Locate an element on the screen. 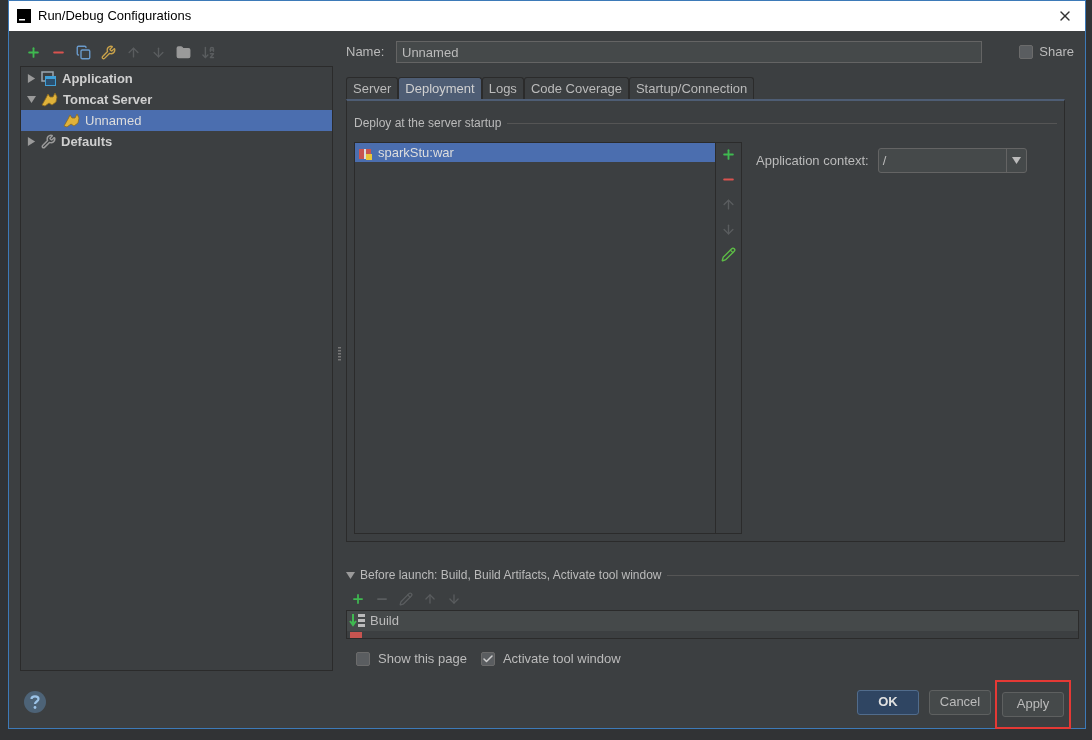 Image resolution: width=1092 pixels, height=740 pixels. tab: Logs is located at coordinates (502, 88).